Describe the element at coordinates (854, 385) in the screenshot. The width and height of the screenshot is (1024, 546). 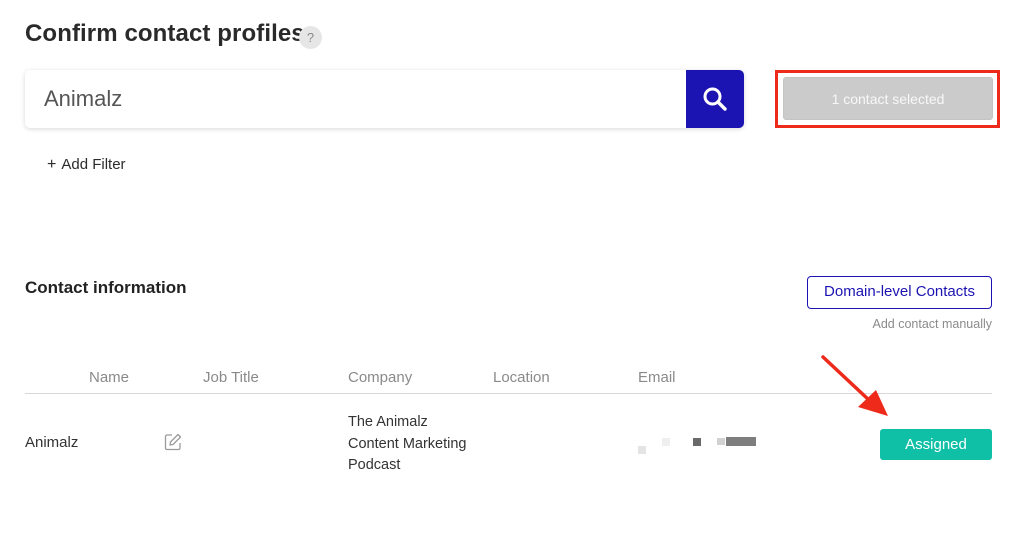
I see `red-arrow-icon` at that location.